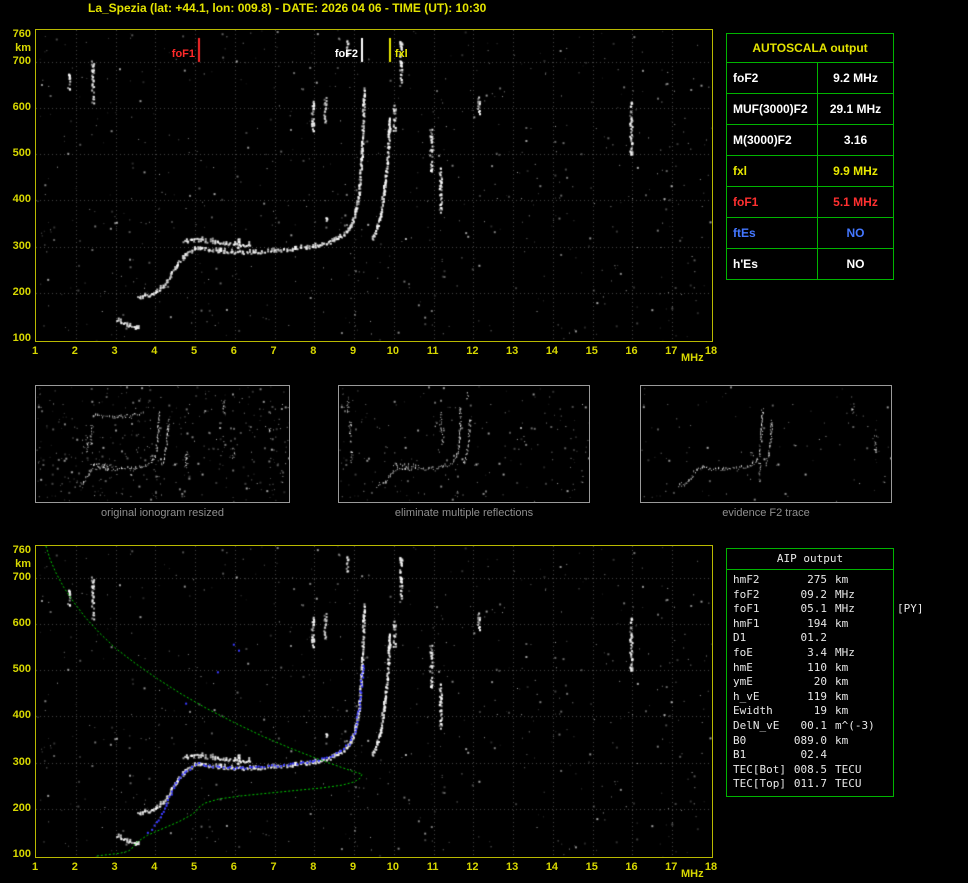  What do you see at coordinates (746, 623) in the screenshot?
I see `aip-parameter-name: hmF1` at bounding box center [746, 623].